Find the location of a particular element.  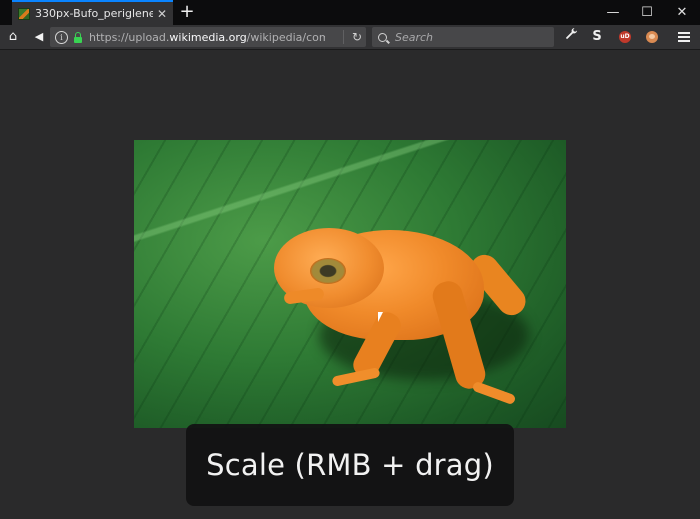

minimize-button: — is located at coordinates (613, 12).